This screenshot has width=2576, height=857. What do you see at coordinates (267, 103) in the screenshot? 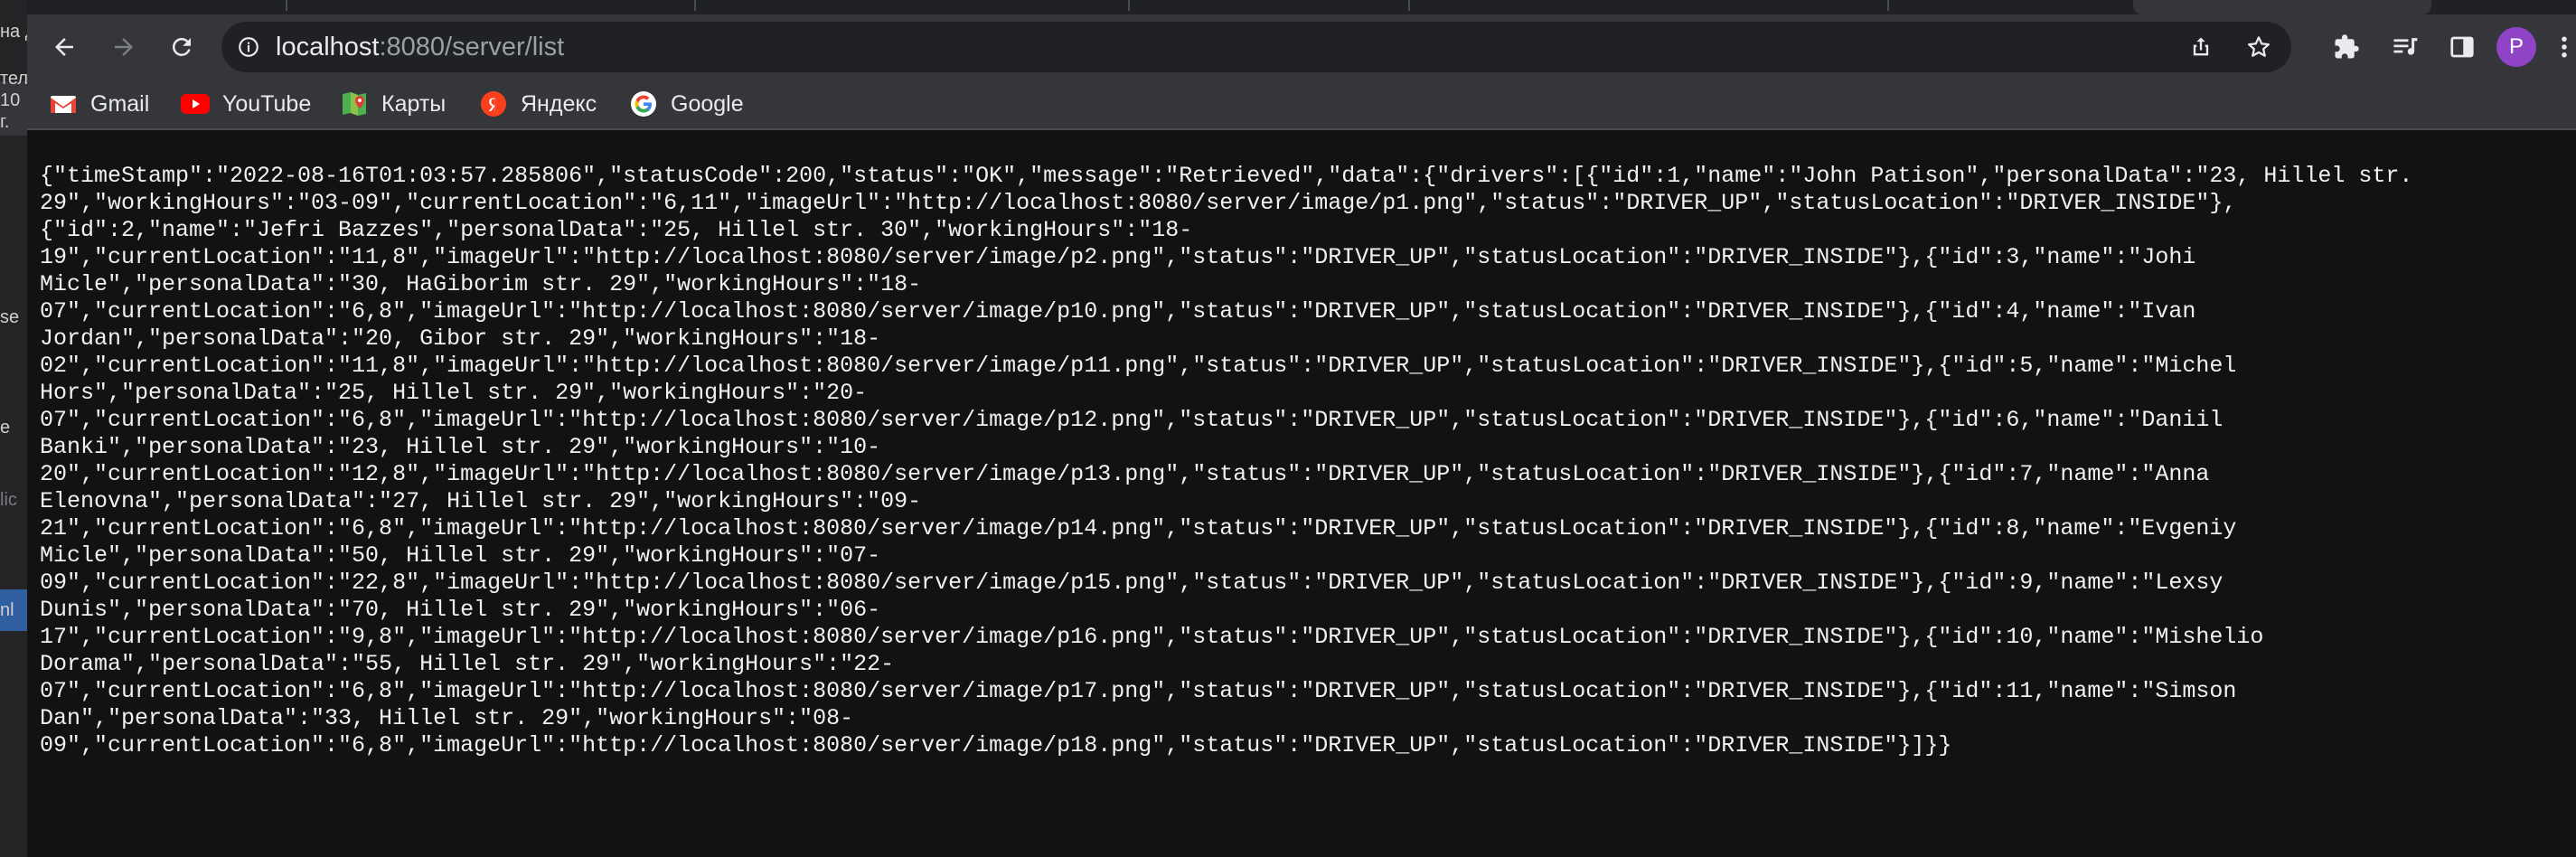
I see `bookmark-label: YouTube` at bounding box center [267, 103].